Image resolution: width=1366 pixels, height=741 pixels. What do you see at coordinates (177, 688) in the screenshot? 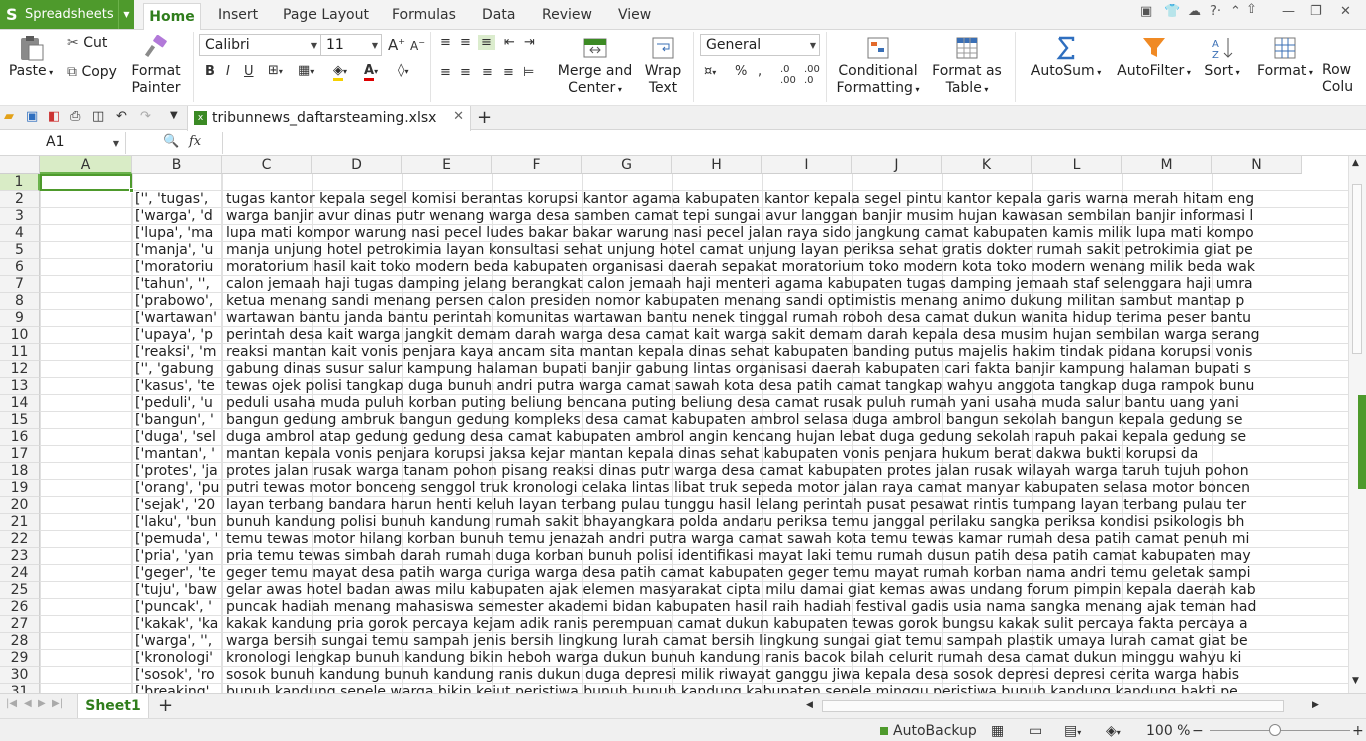
I see `cell-b: ['breaking',` at bounding box center [177, 688].